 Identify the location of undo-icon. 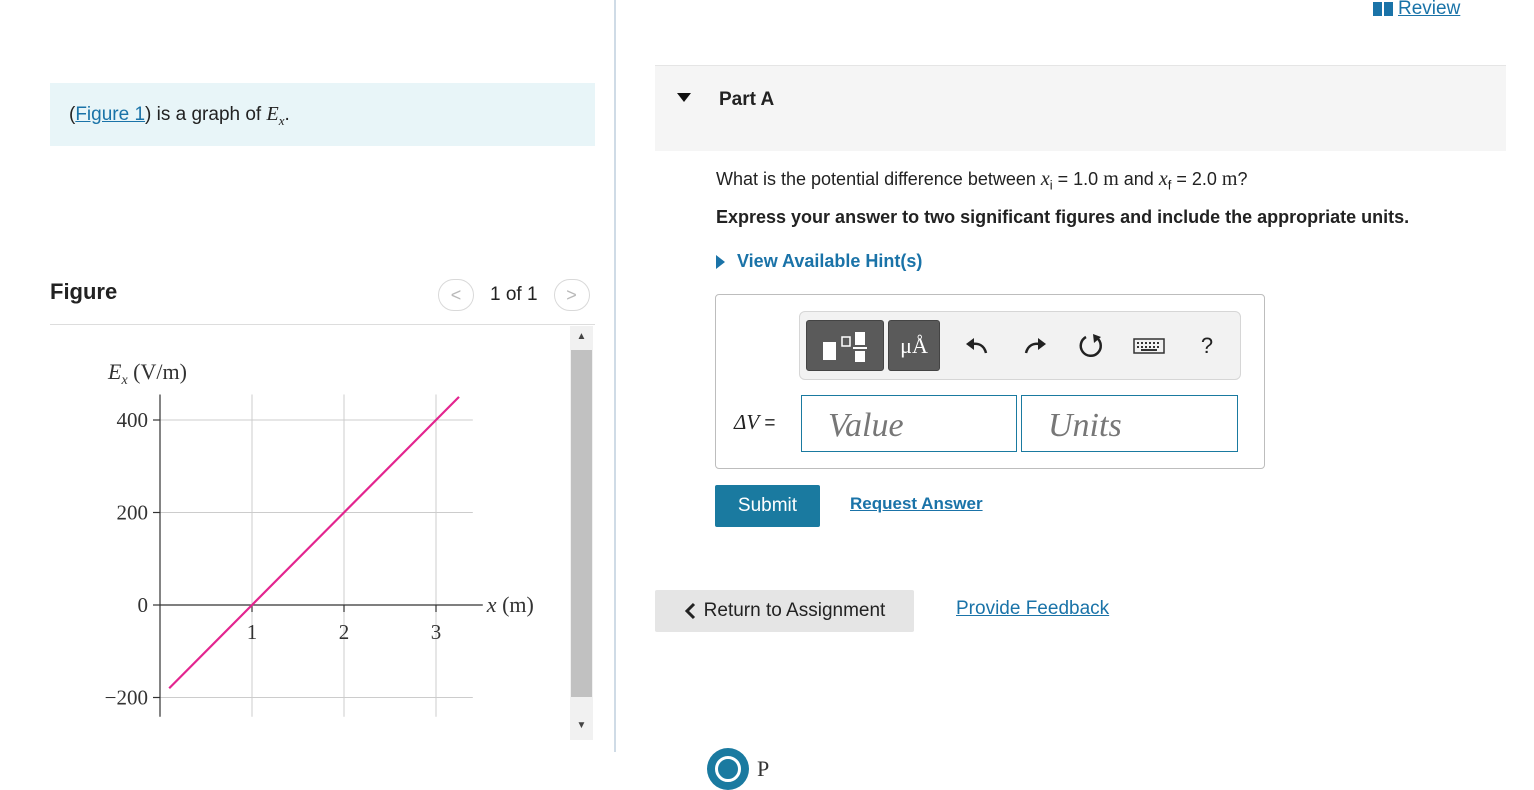
(977, 346).